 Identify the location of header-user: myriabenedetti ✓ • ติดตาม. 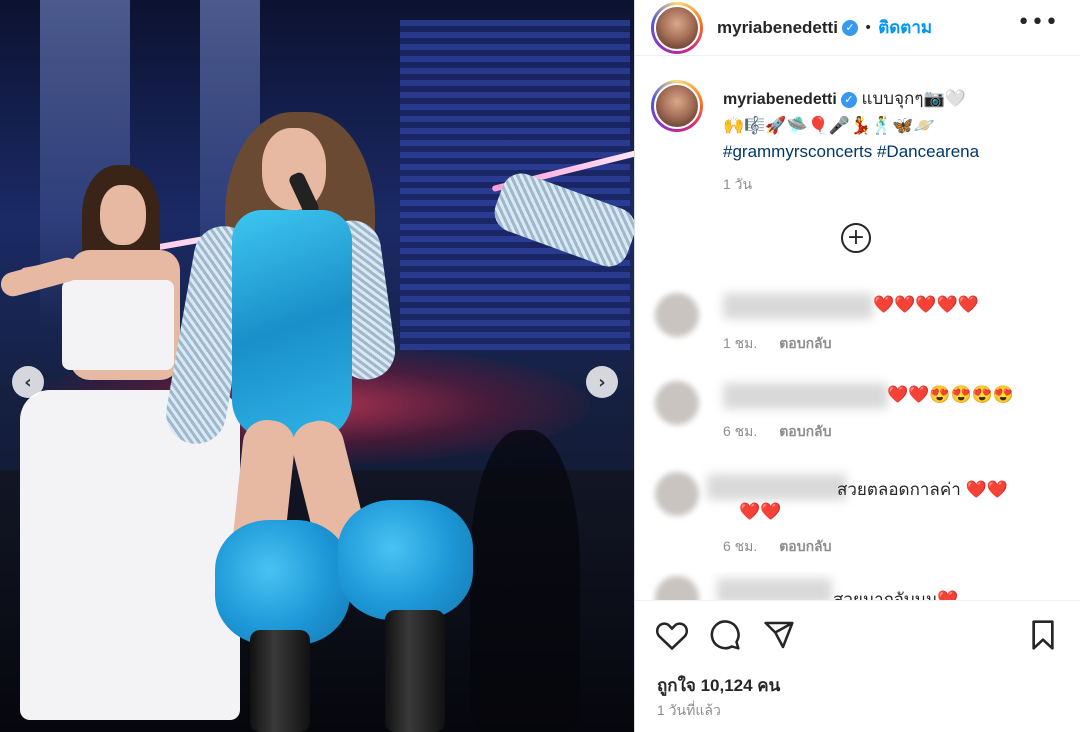
(824, 27).